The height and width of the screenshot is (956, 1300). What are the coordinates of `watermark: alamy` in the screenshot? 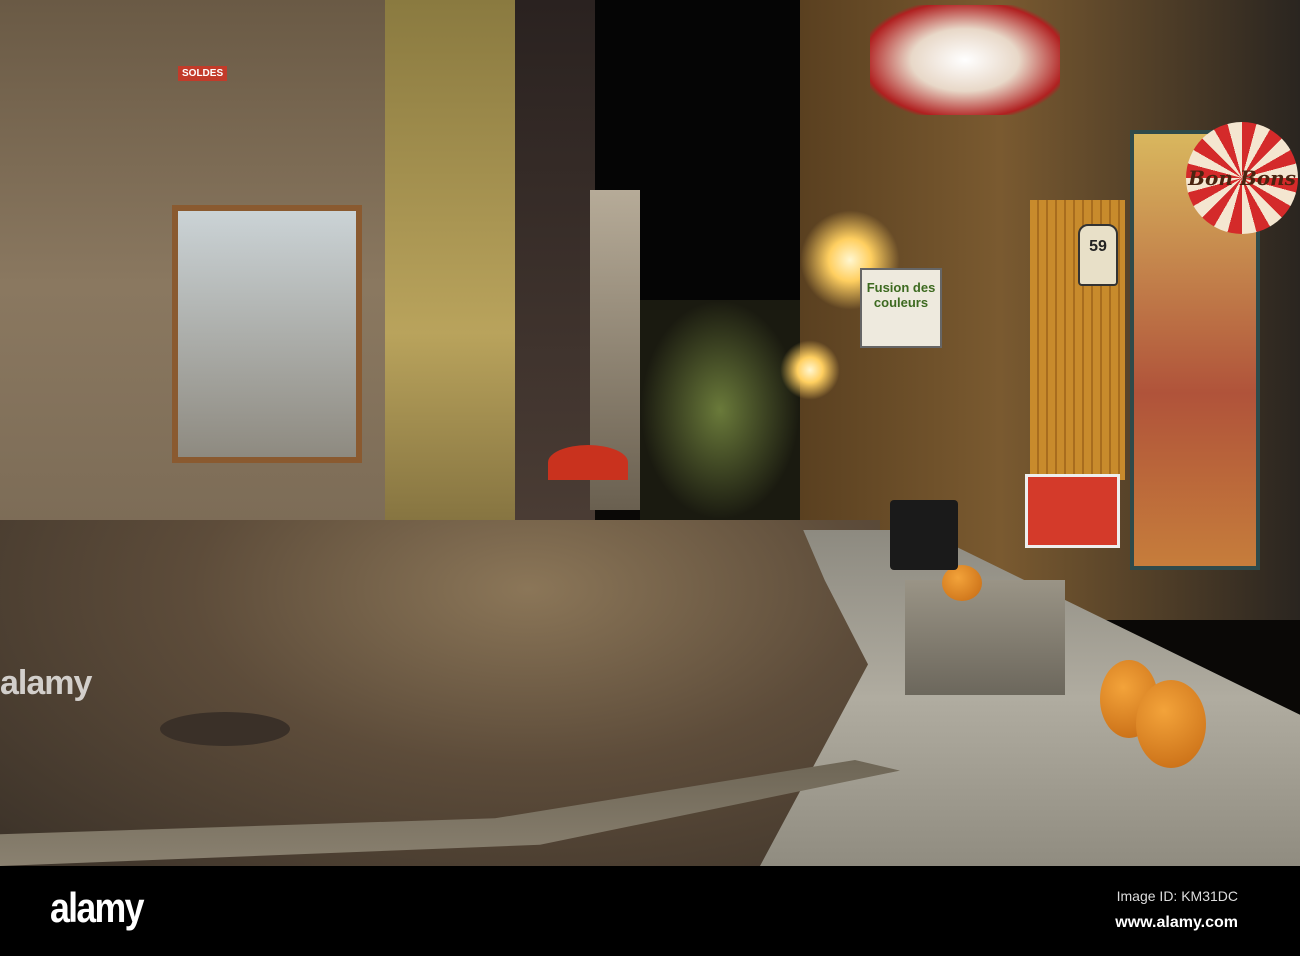 It's located at (46, 683).